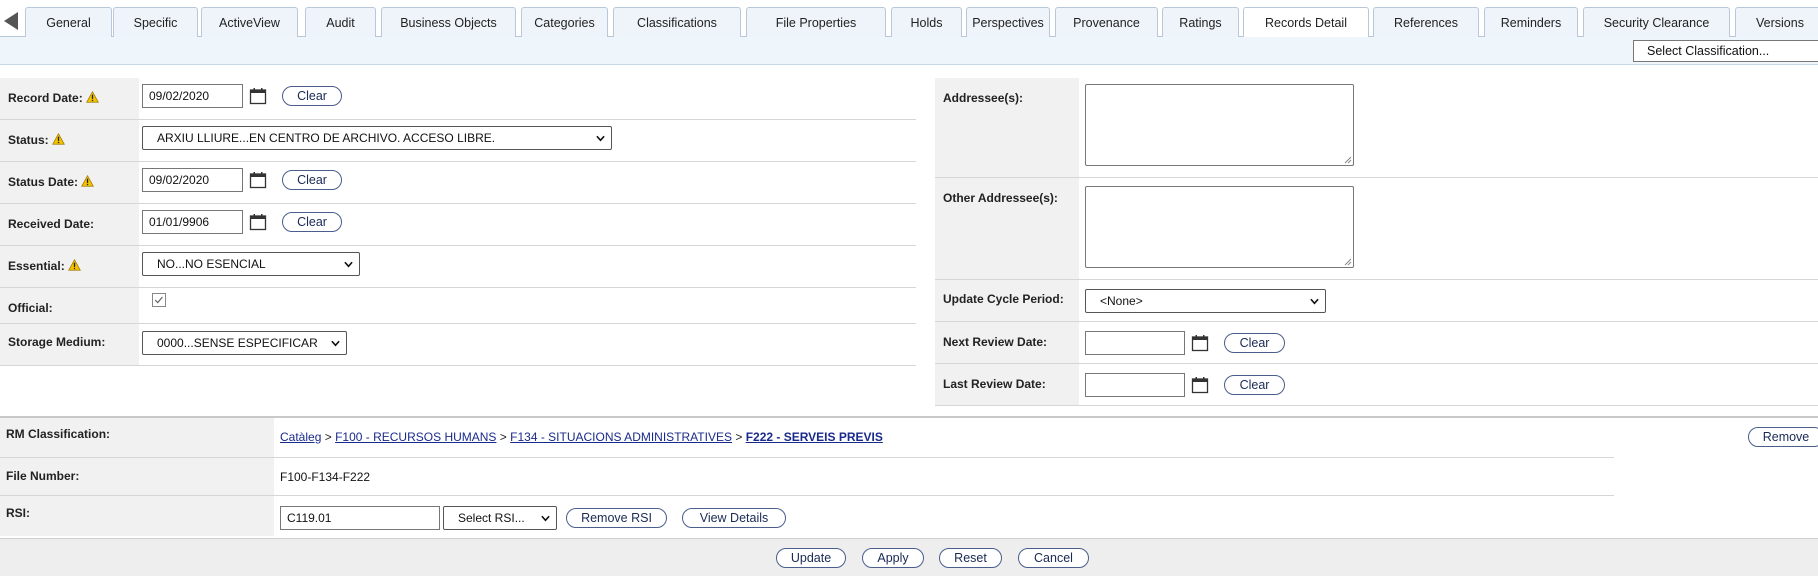 The image size is (1818, 576). I want to click on tab-general: General, so click(68, 22).